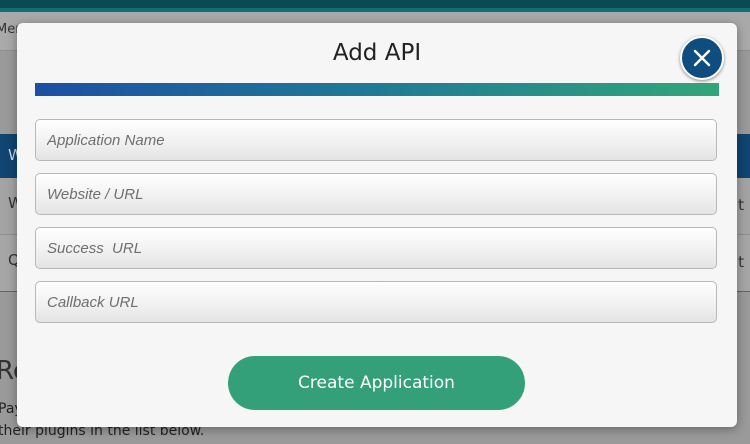  I want to click on close-modal-button, so click(702, 58).